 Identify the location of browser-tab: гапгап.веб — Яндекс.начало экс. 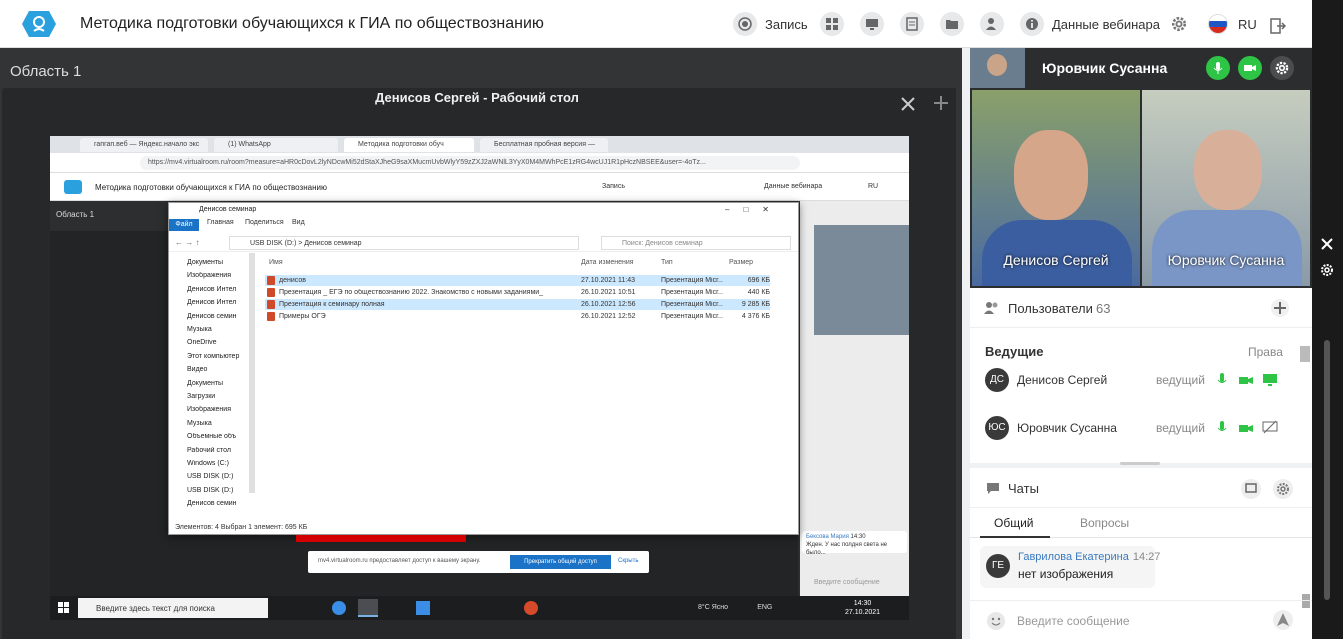
(144, 145).